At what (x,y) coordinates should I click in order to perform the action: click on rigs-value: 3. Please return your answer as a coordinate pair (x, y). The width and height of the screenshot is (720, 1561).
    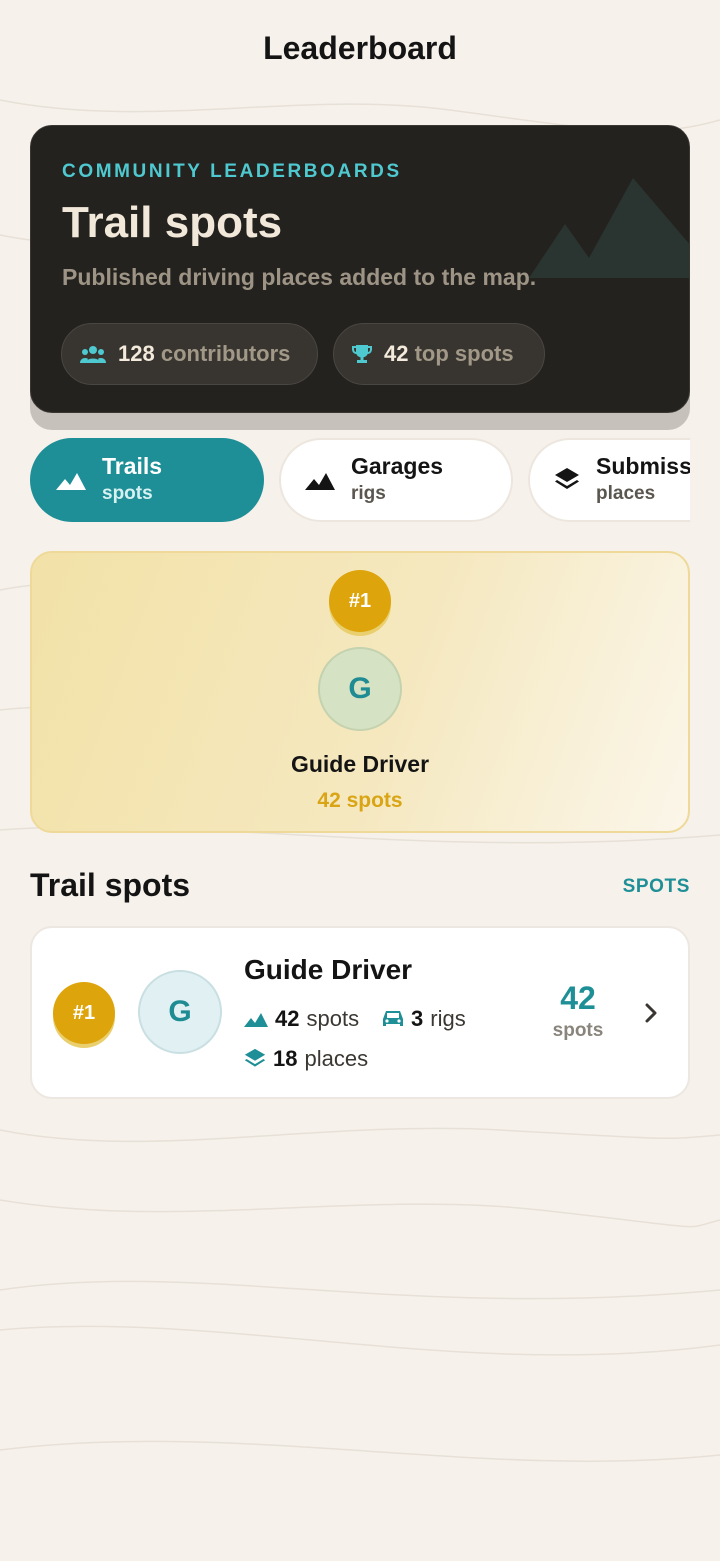
    Looking at the image, I should click on (417, 1018).